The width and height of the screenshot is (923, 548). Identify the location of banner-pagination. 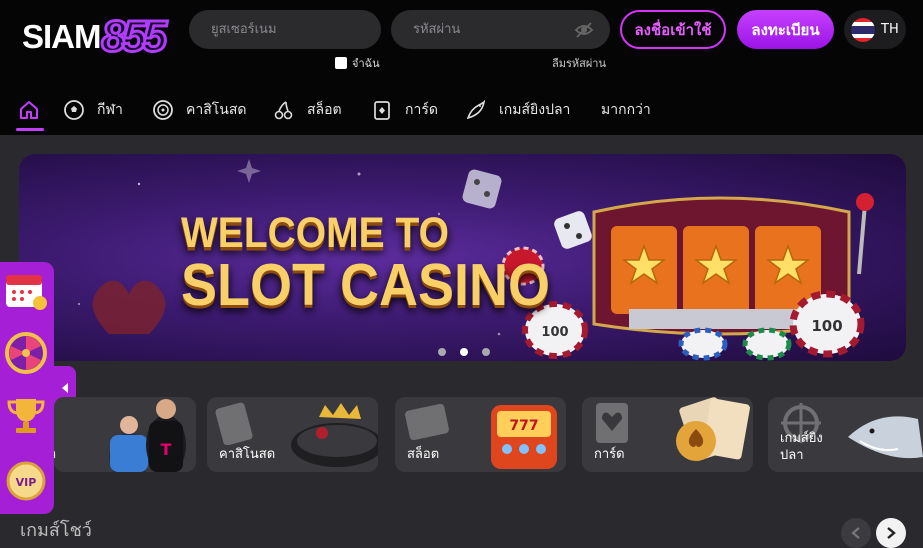
(464, 352).